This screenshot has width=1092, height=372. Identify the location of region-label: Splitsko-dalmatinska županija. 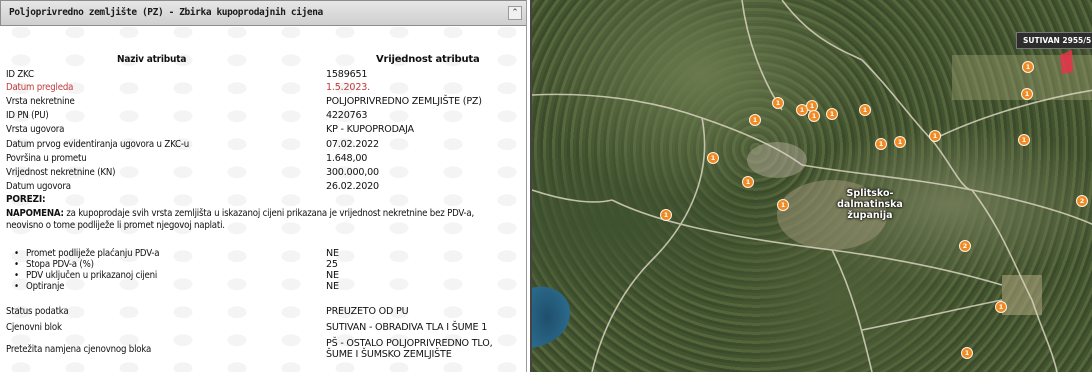
(870, 204).